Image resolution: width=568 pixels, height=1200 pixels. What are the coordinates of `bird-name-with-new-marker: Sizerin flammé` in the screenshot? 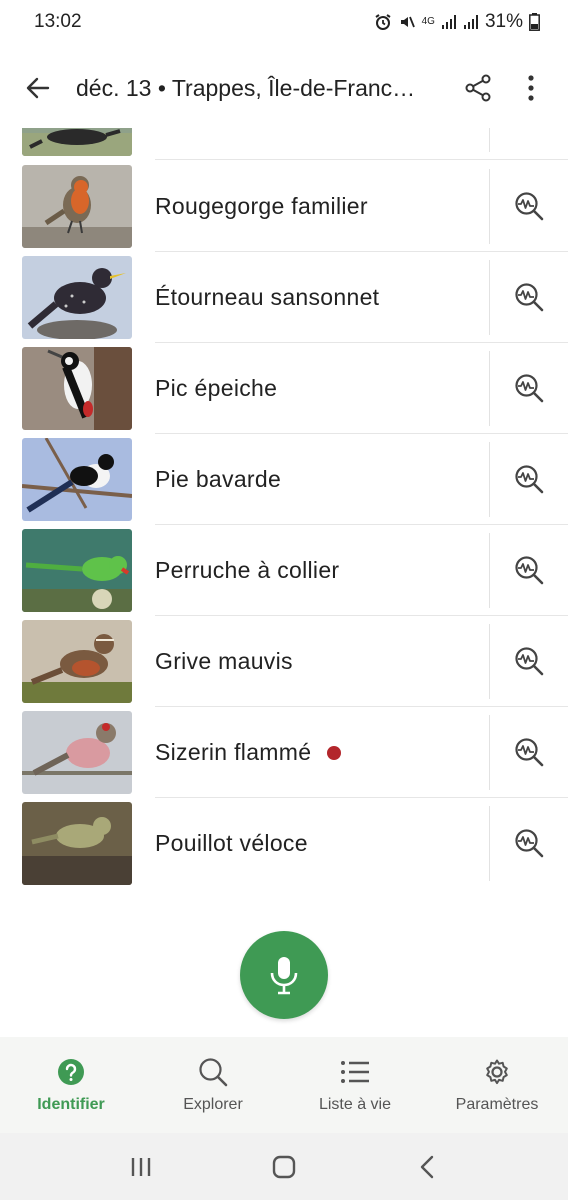 It's located at (248, 752).